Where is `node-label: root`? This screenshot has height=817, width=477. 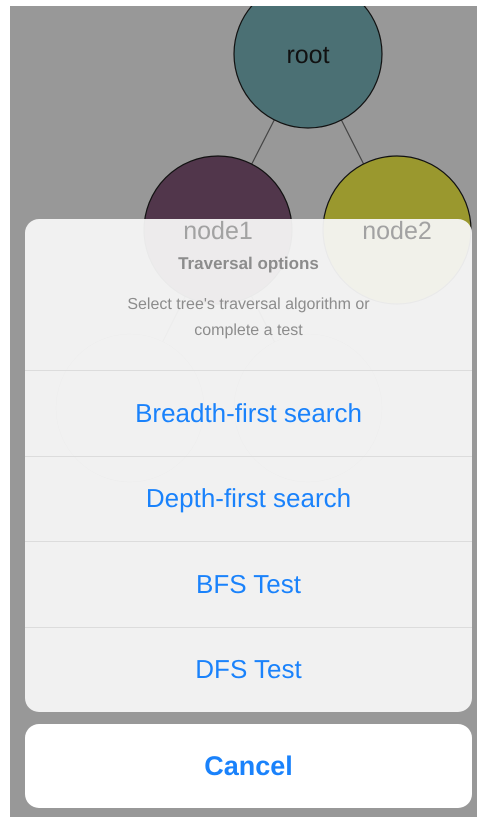
node-label: root is located at coordinates (308, 55).